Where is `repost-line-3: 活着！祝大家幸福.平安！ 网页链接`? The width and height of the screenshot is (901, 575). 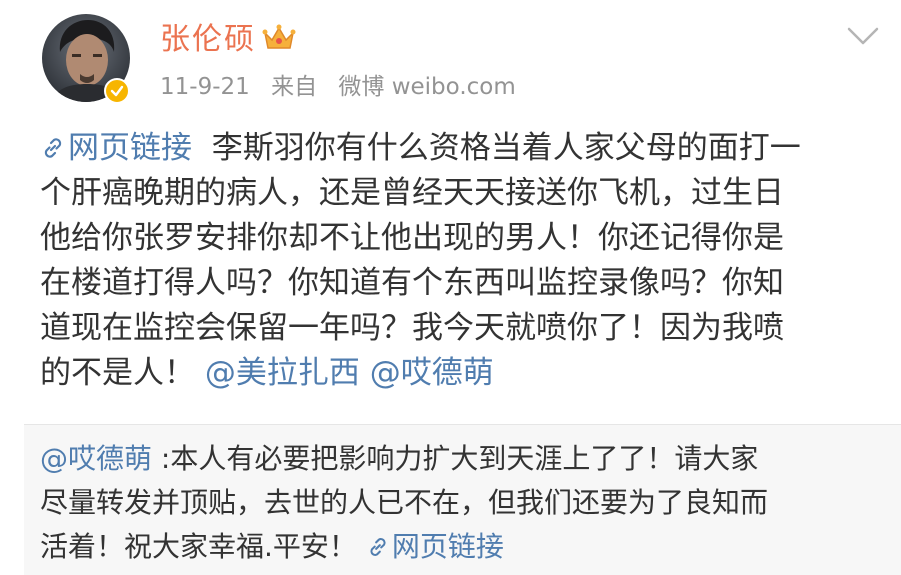 repost-line-3: 活着！祝大家幸福.平安！ 网页链接 is located at coordinates (465, 547).